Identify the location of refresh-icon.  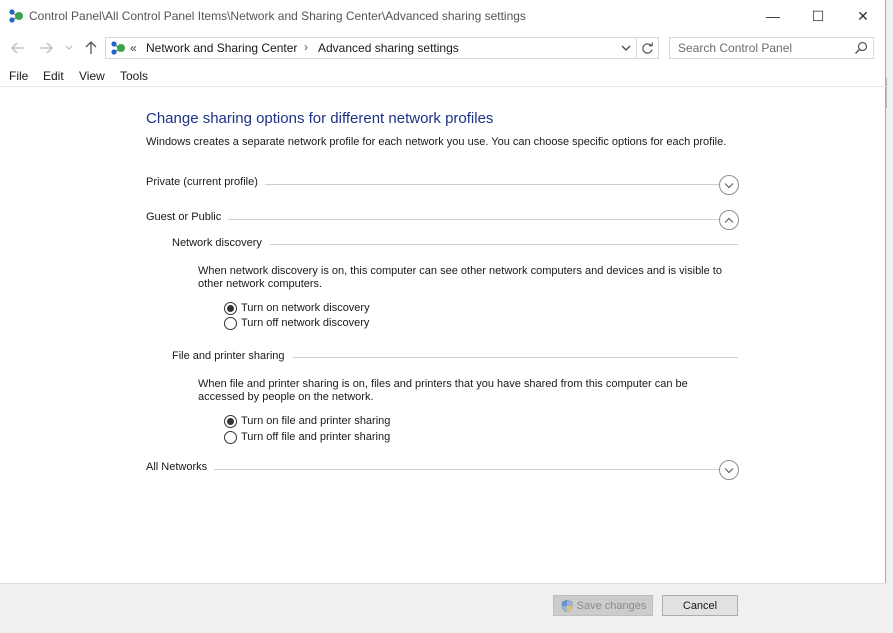
(647, 48).